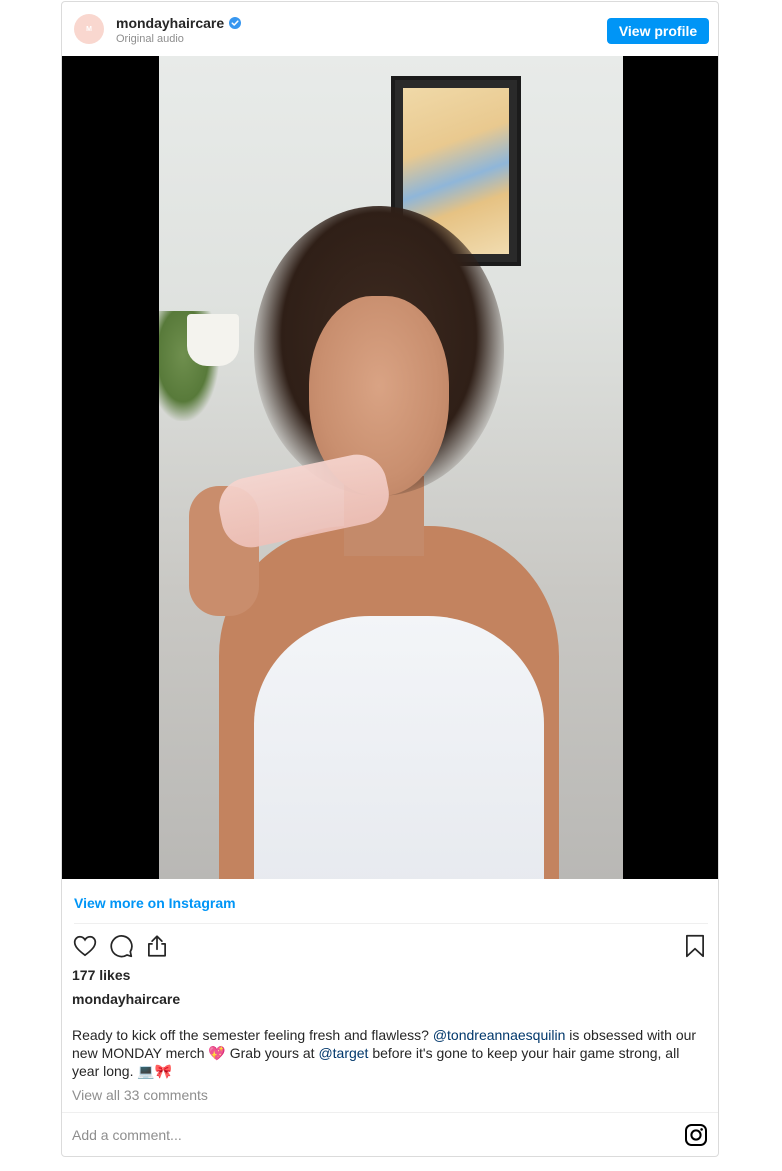 Image resolution: width=782 pixels, height=1171 pixels. I want to click on background-lamp, so click(213, 340).